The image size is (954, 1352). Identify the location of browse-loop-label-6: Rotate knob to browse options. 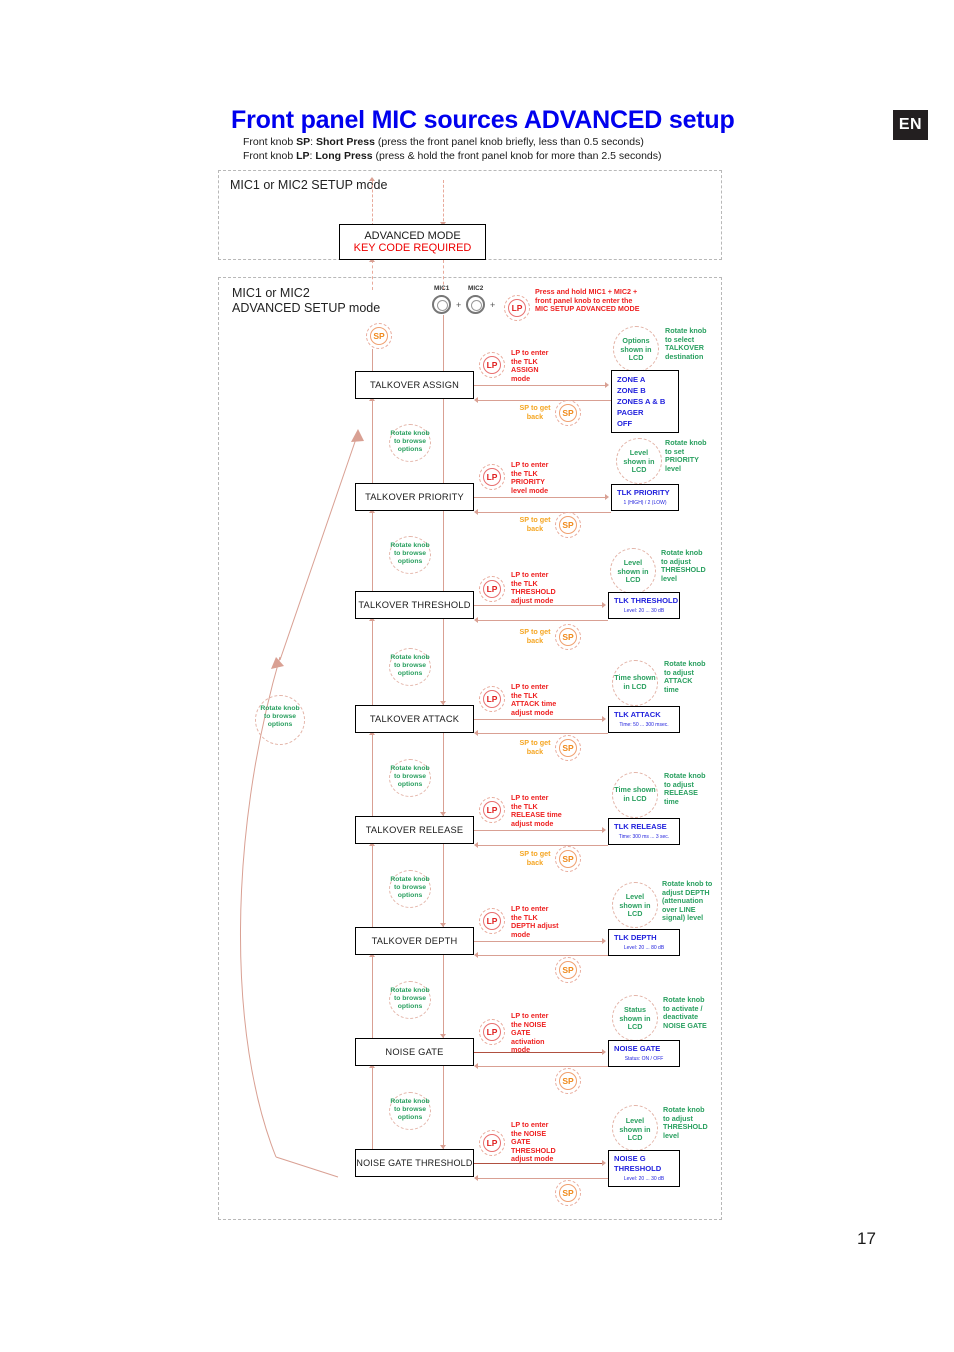
(410, 999).